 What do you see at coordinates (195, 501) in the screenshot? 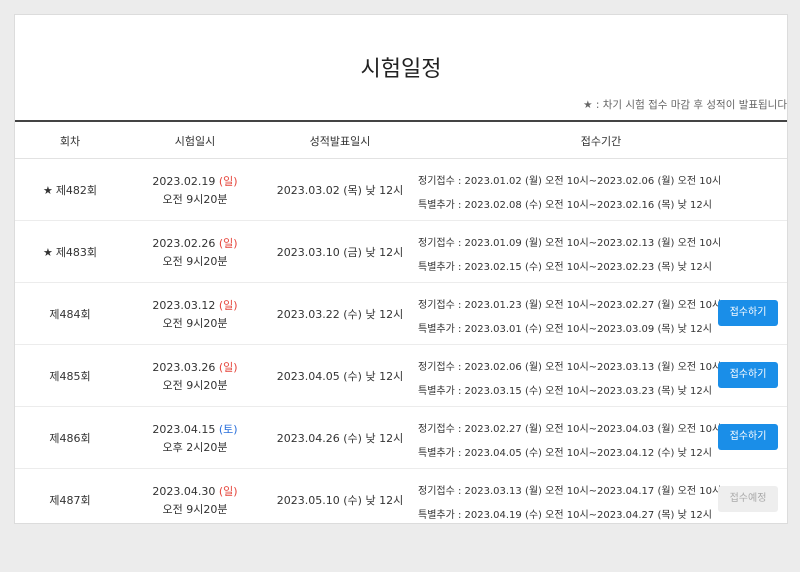
I see `exam-date-cell: 2023.04.30 (일) 오전 9시20분` at bounding box center [195, 501].